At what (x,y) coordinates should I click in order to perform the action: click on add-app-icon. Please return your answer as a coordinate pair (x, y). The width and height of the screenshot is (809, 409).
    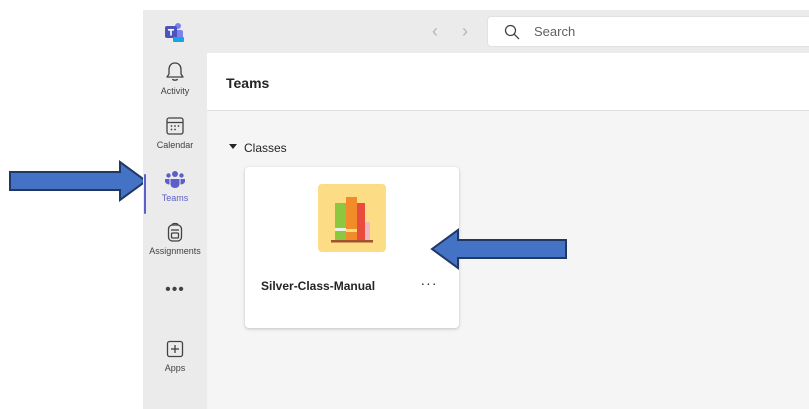
    Looking at the image, I should click on (175, 349).